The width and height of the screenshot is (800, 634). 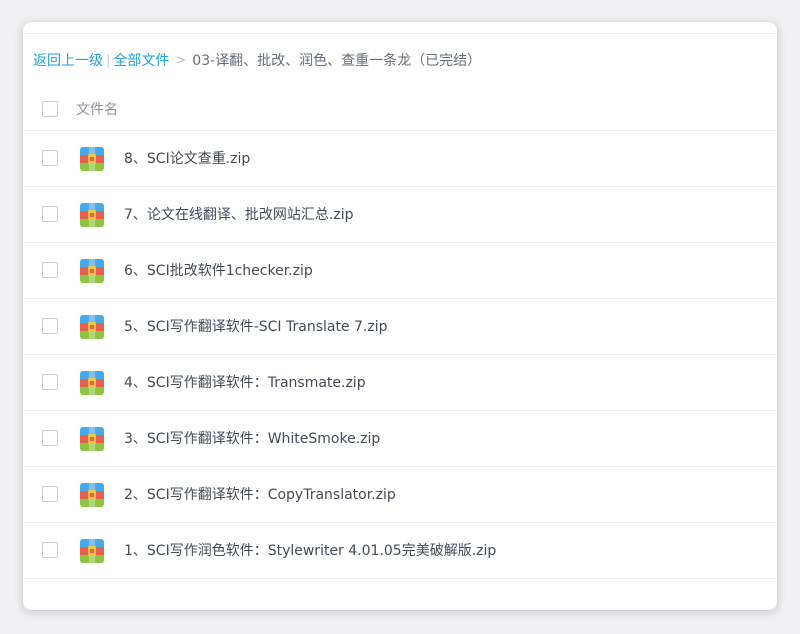 I want to click on file-row: 6、SCI批改软件1checker.zip, so click(x=400, y=271).